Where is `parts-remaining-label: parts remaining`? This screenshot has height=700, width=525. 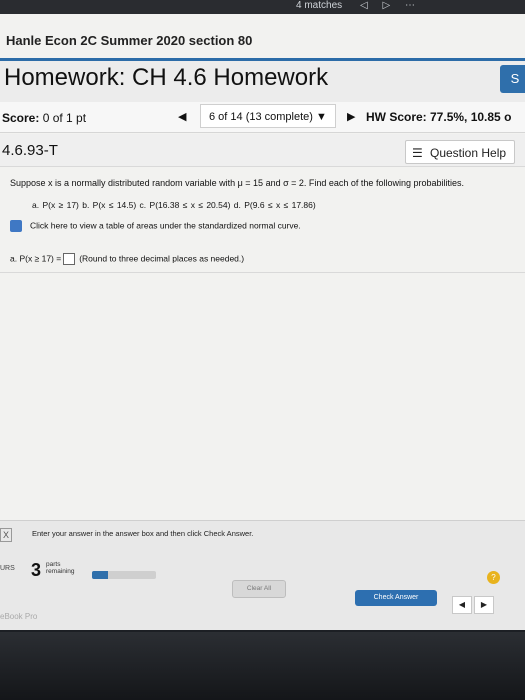 parts-remaining-label: parts remaining is located at coordinates (60, 568).